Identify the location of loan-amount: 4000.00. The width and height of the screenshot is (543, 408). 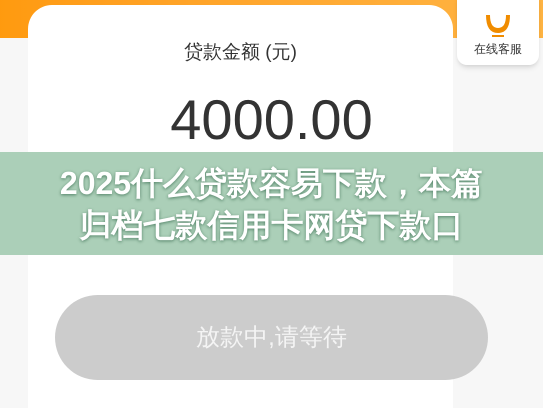
(271, 120).